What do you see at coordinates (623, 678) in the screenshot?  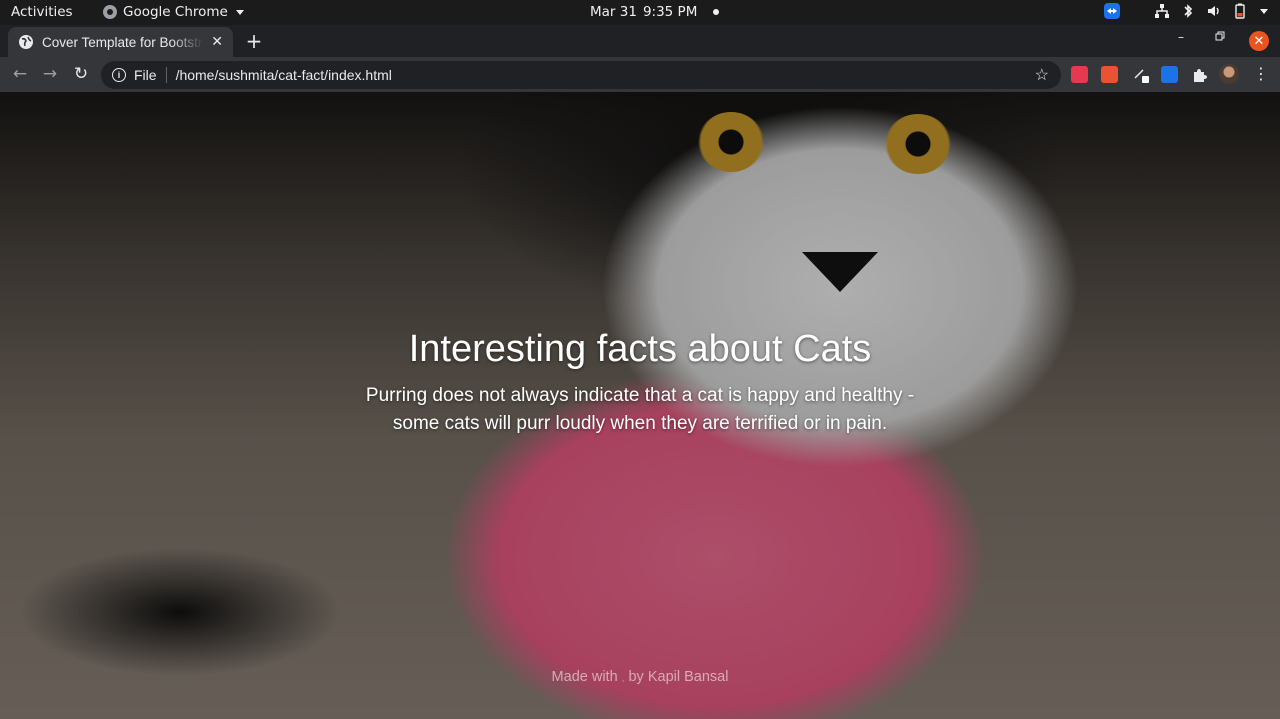 I see `heart-icon: ,` at bounding box center [623, 678].